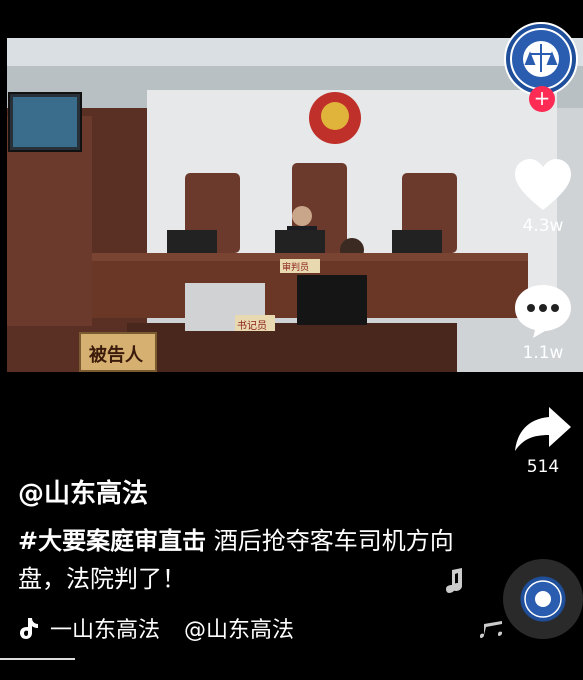 The width and height of the screenshot is (583, 680). I want to click on share-icon, so click(543, 429).